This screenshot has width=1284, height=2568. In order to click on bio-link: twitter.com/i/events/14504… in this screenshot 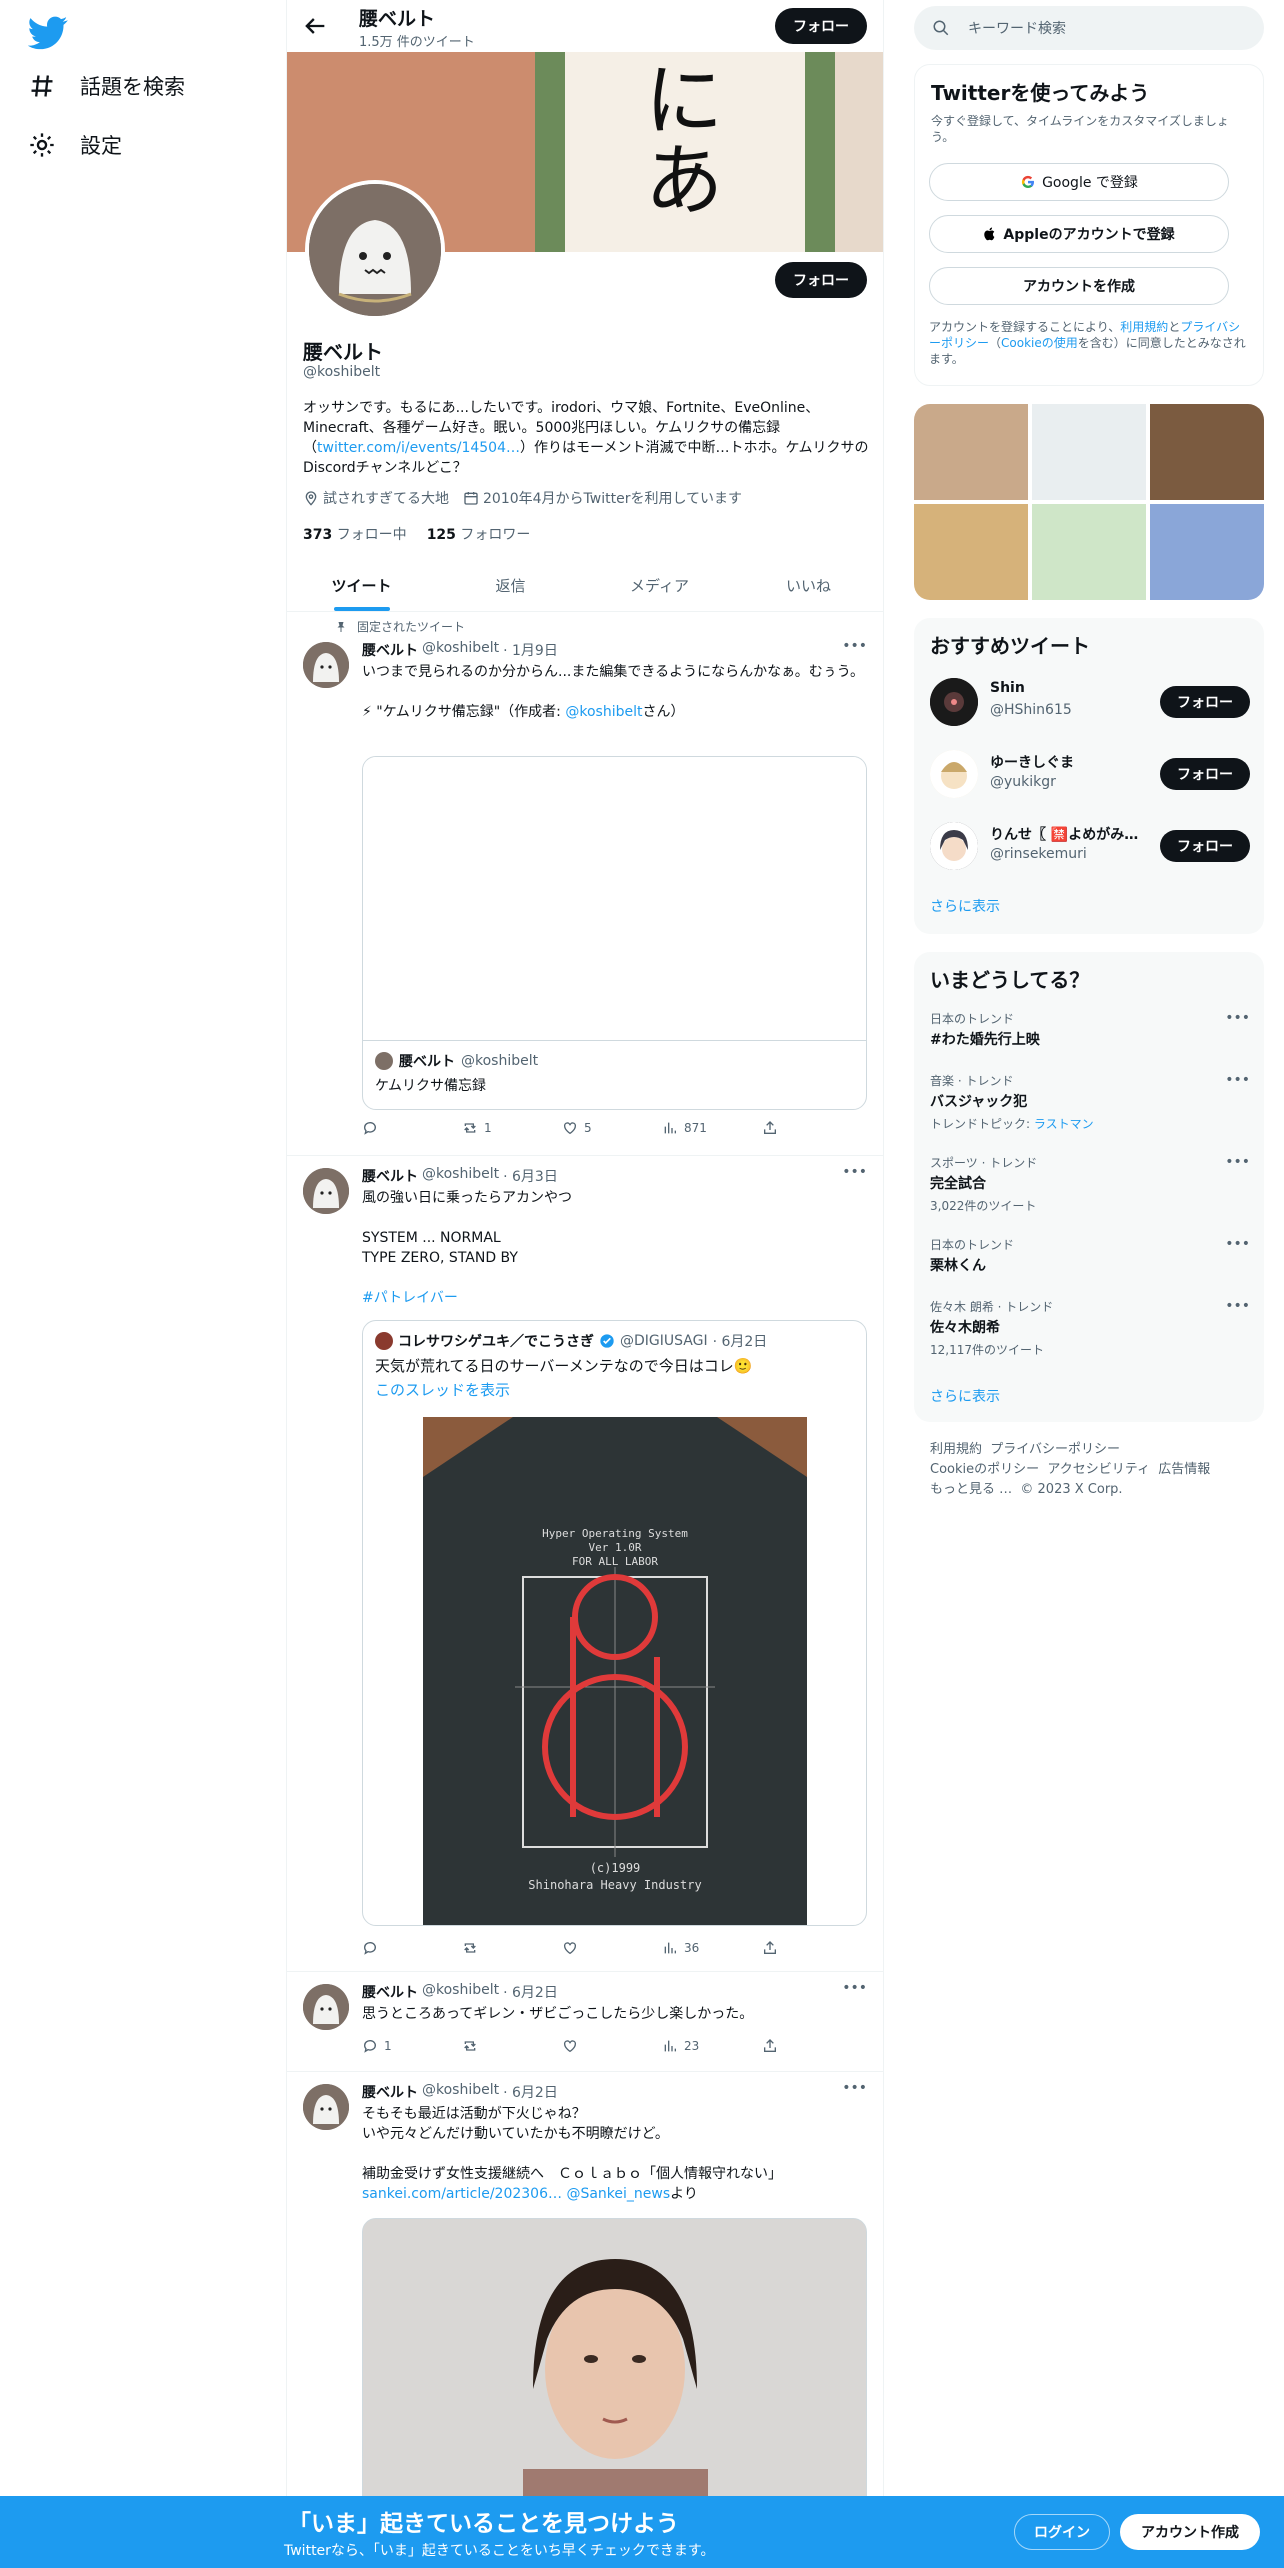, I will do `click(418, 448)`.